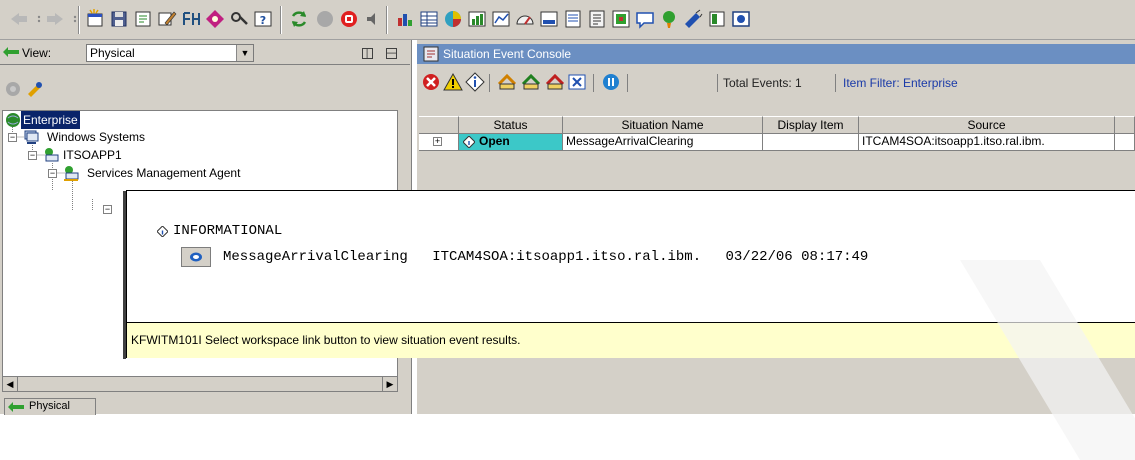 The image size is (1135, 460). Describe the element at coordinates (32, 155) in the screenshot. I see `collapse-itsoapp1-icon: −` at that location.